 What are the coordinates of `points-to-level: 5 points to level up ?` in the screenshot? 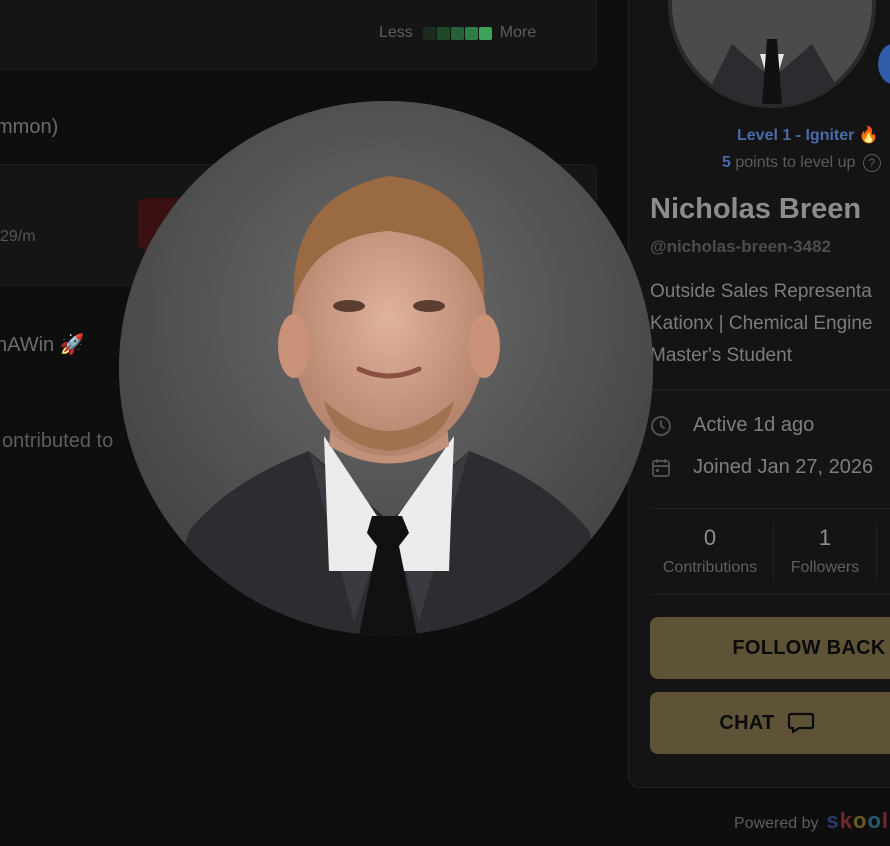 It's located at (801, 163).